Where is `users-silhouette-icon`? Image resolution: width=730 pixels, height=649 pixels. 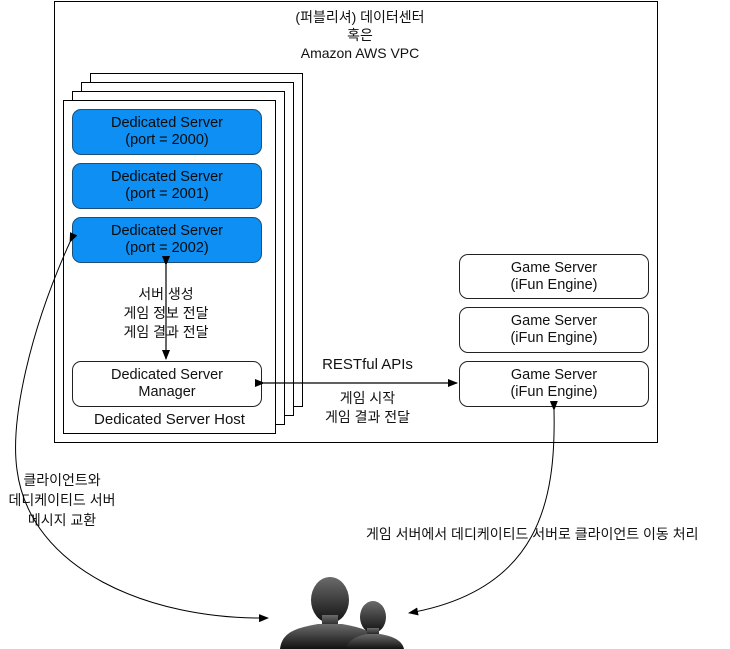
users-silhouette-icon is located at coordinates (342, 613).